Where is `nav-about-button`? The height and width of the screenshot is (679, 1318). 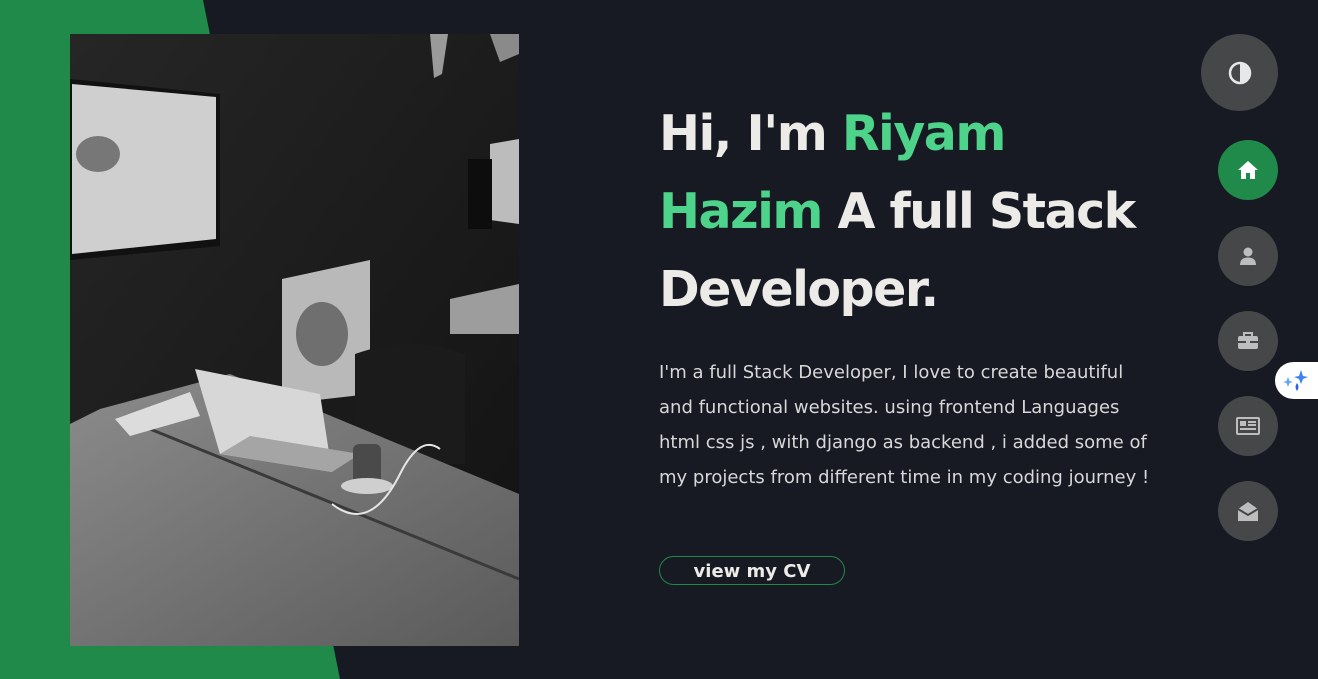 nav-about-button is located at coordinates (1248, 256).